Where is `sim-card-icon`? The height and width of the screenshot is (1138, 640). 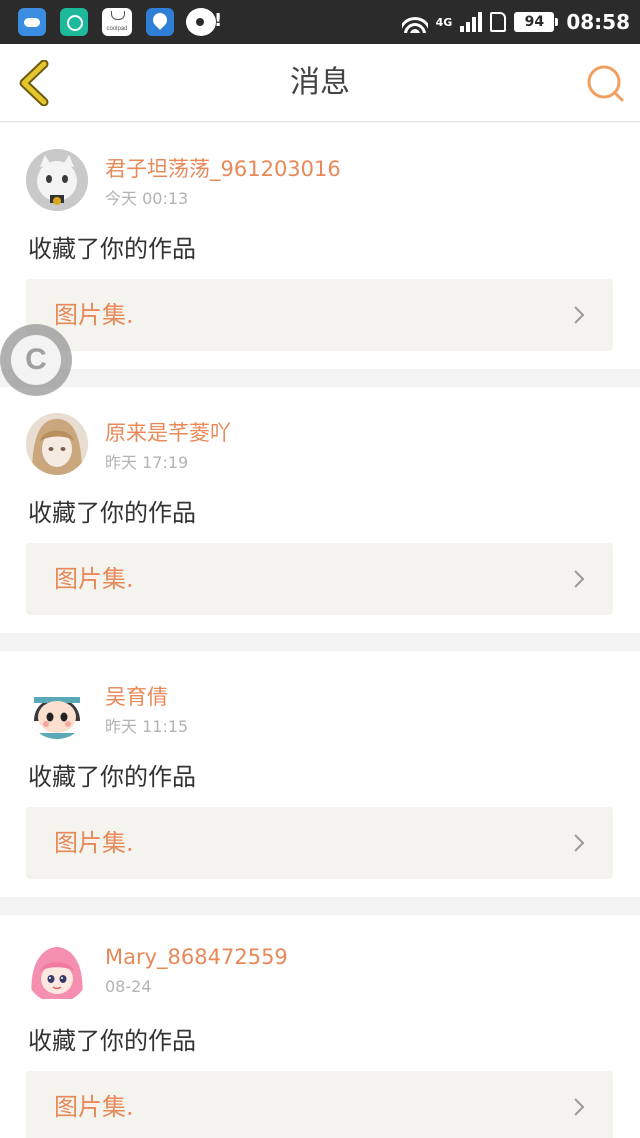
sim-card-icon is located at coordinates (498, 22).